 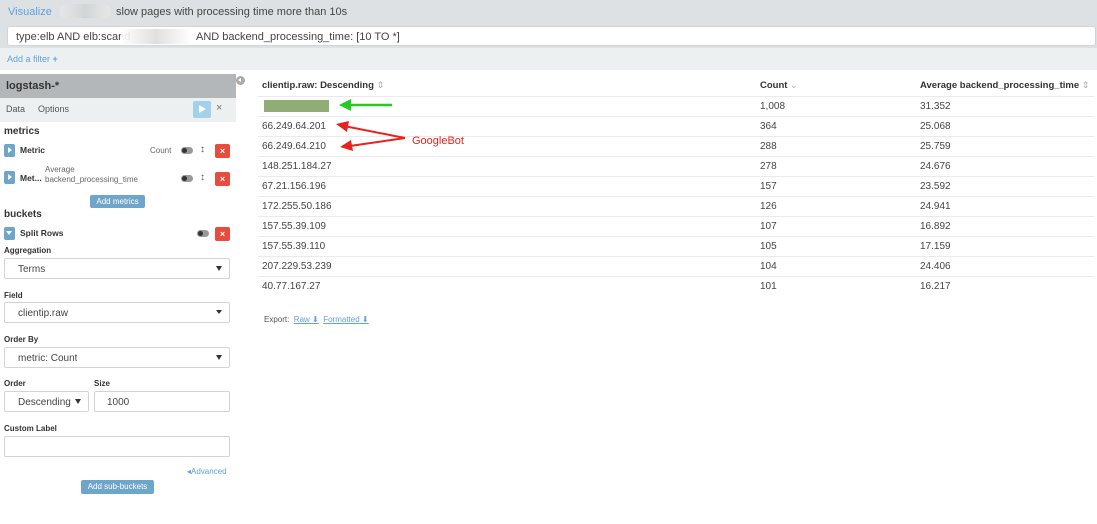 What do you see at coordinates (768, 166) in the screenshot?
I see `cell-count: 278` at bounding box center [768, 166].